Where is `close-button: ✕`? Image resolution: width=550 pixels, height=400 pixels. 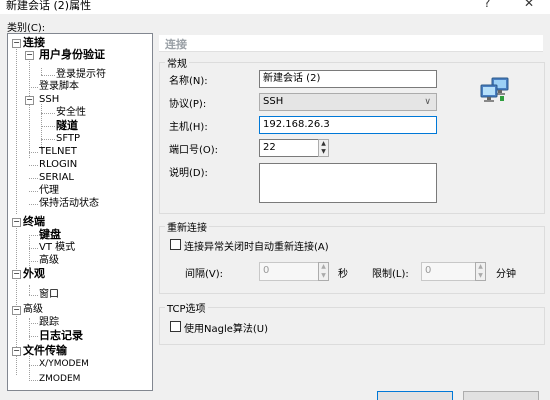 close-button: ✕ is located at coordinates (529, 5).